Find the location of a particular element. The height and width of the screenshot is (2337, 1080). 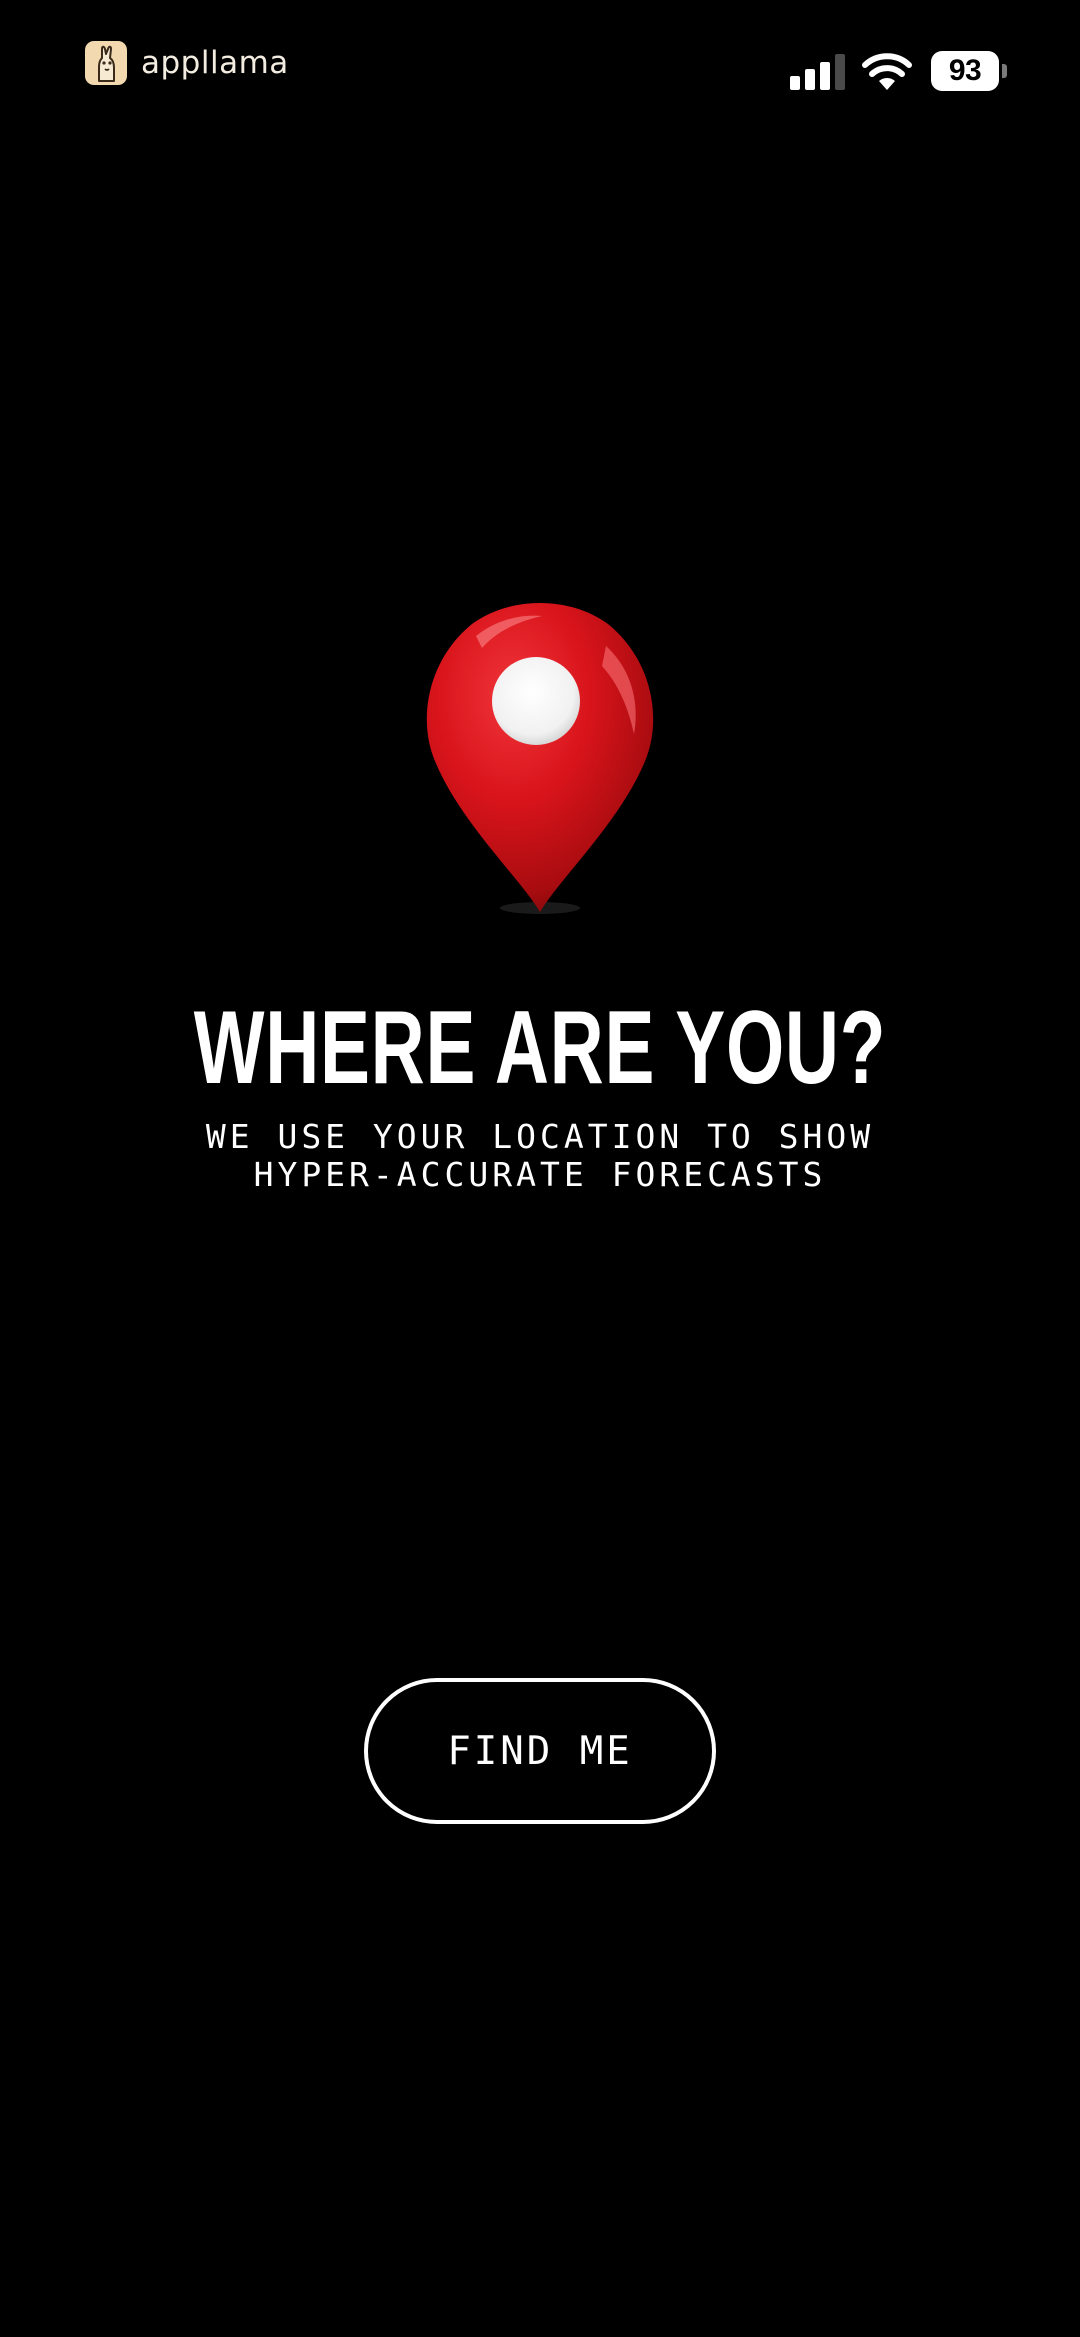

battery-tip is located at coordinates (1004, 71).